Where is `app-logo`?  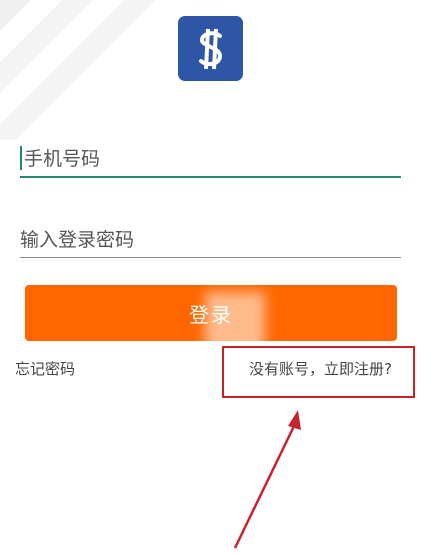 app-logo is located at coordinates (210, 48).